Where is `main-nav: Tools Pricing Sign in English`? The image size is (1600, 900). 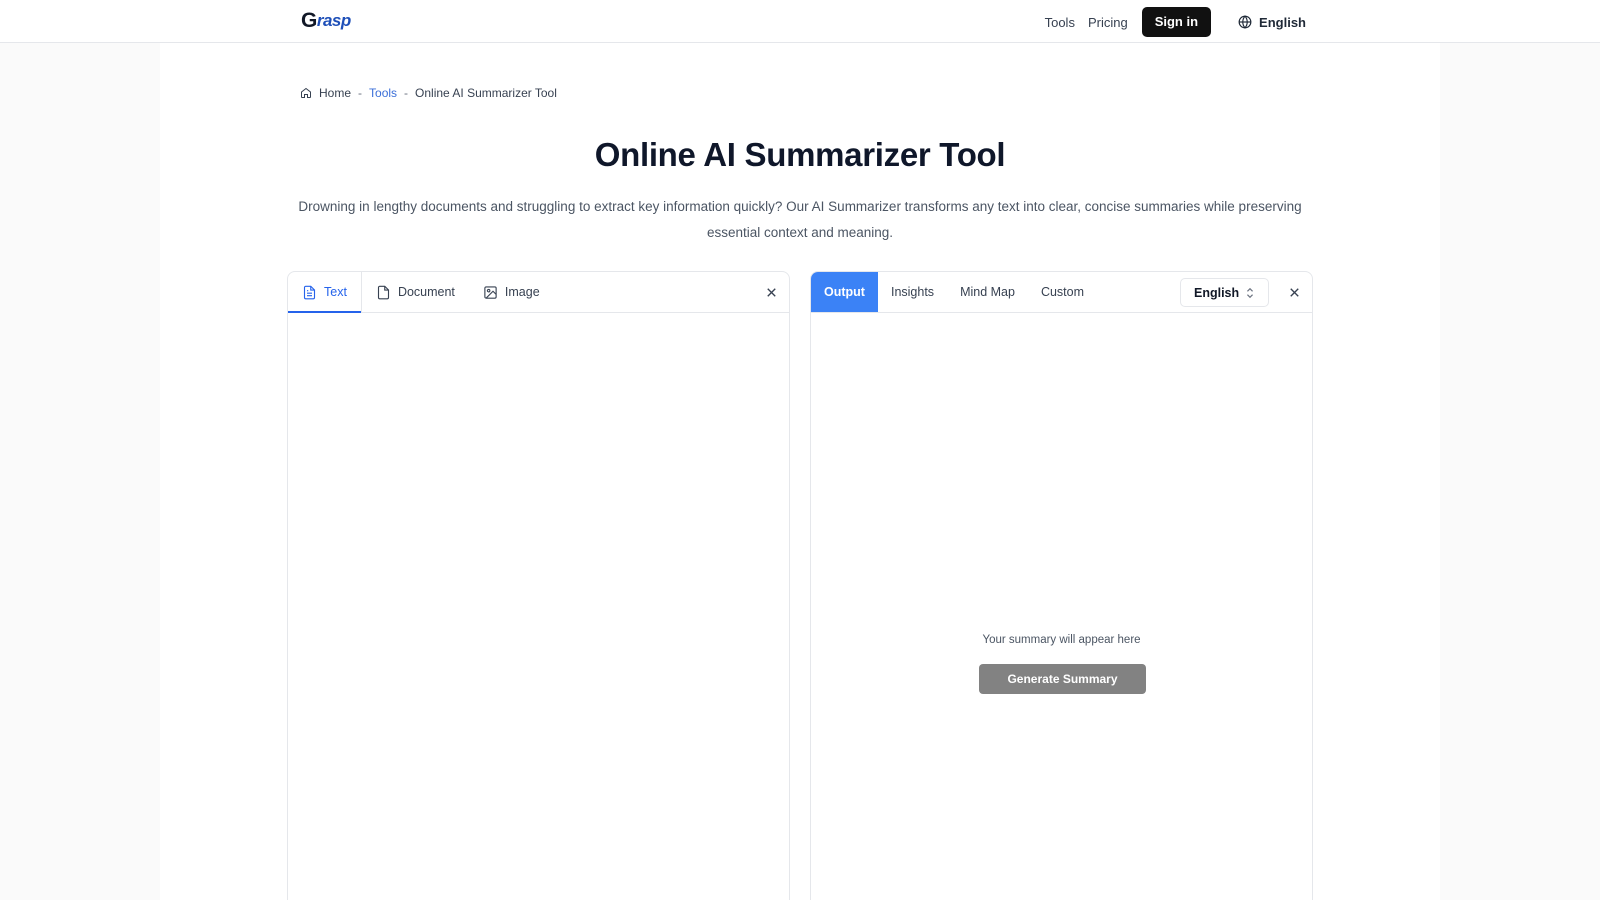 main-nav: Tools Pricing Sign in English is located at coordinates (1175, 22).